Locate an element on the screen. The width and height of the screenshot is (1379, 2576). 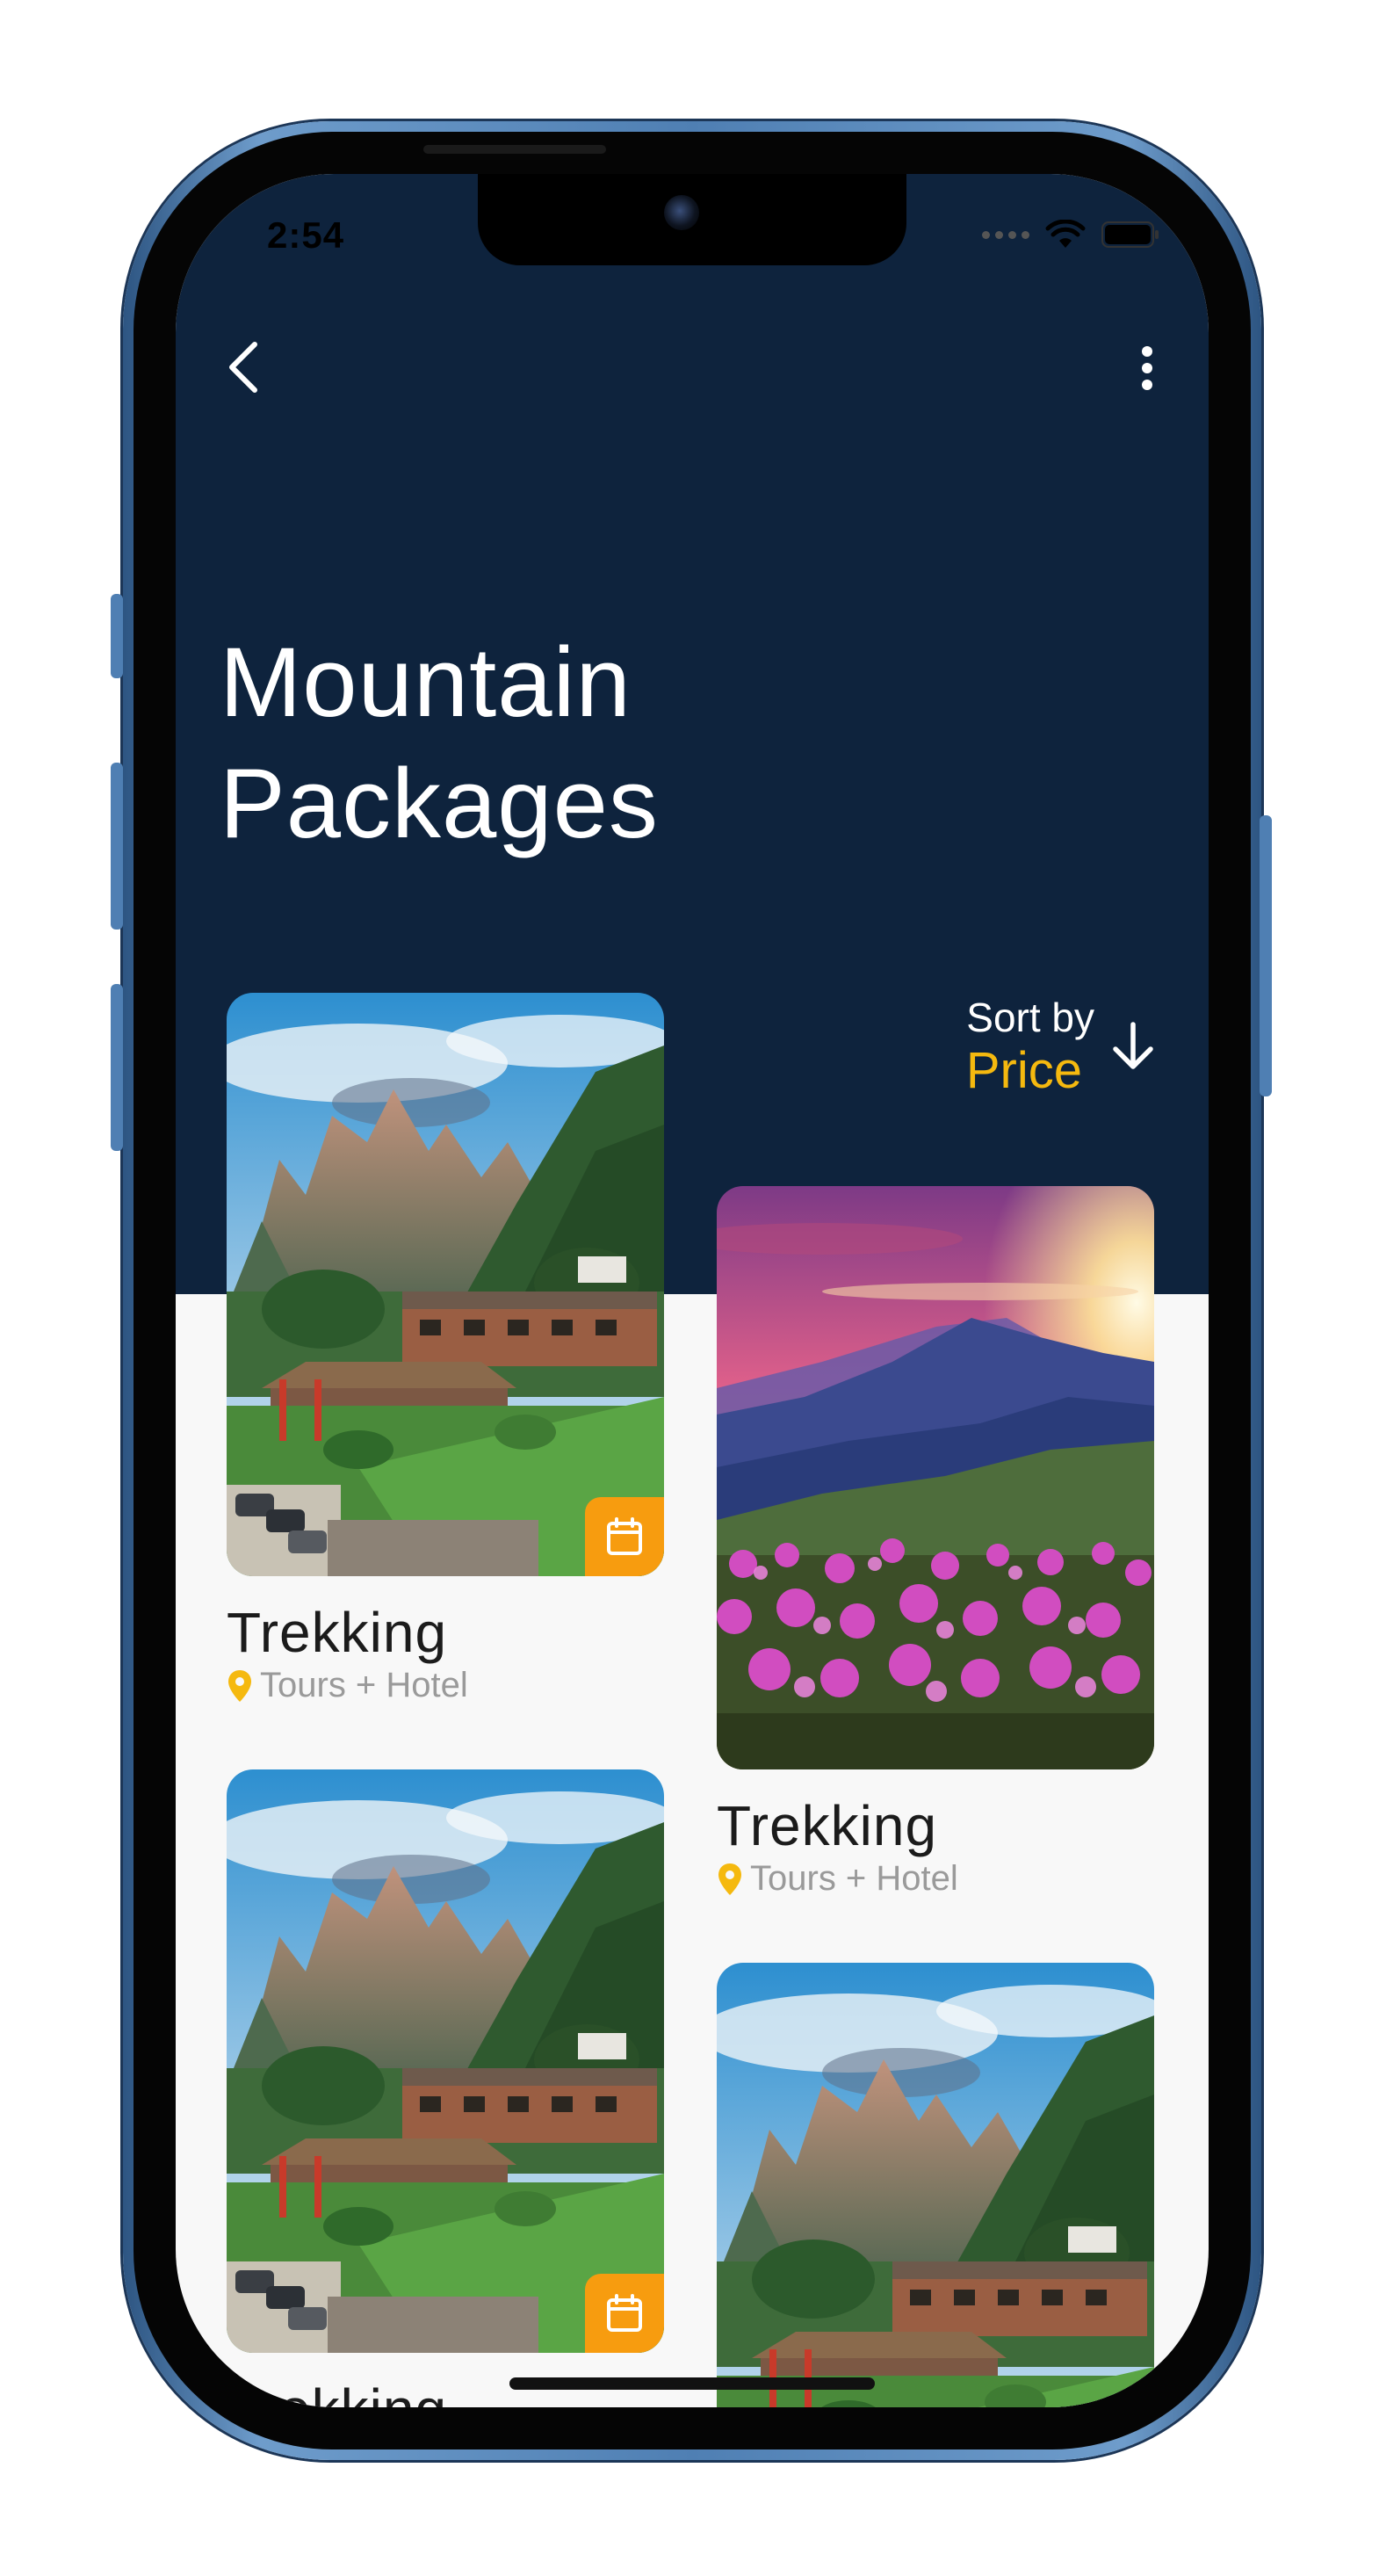
front-camera is located at coordinates (681, 212).